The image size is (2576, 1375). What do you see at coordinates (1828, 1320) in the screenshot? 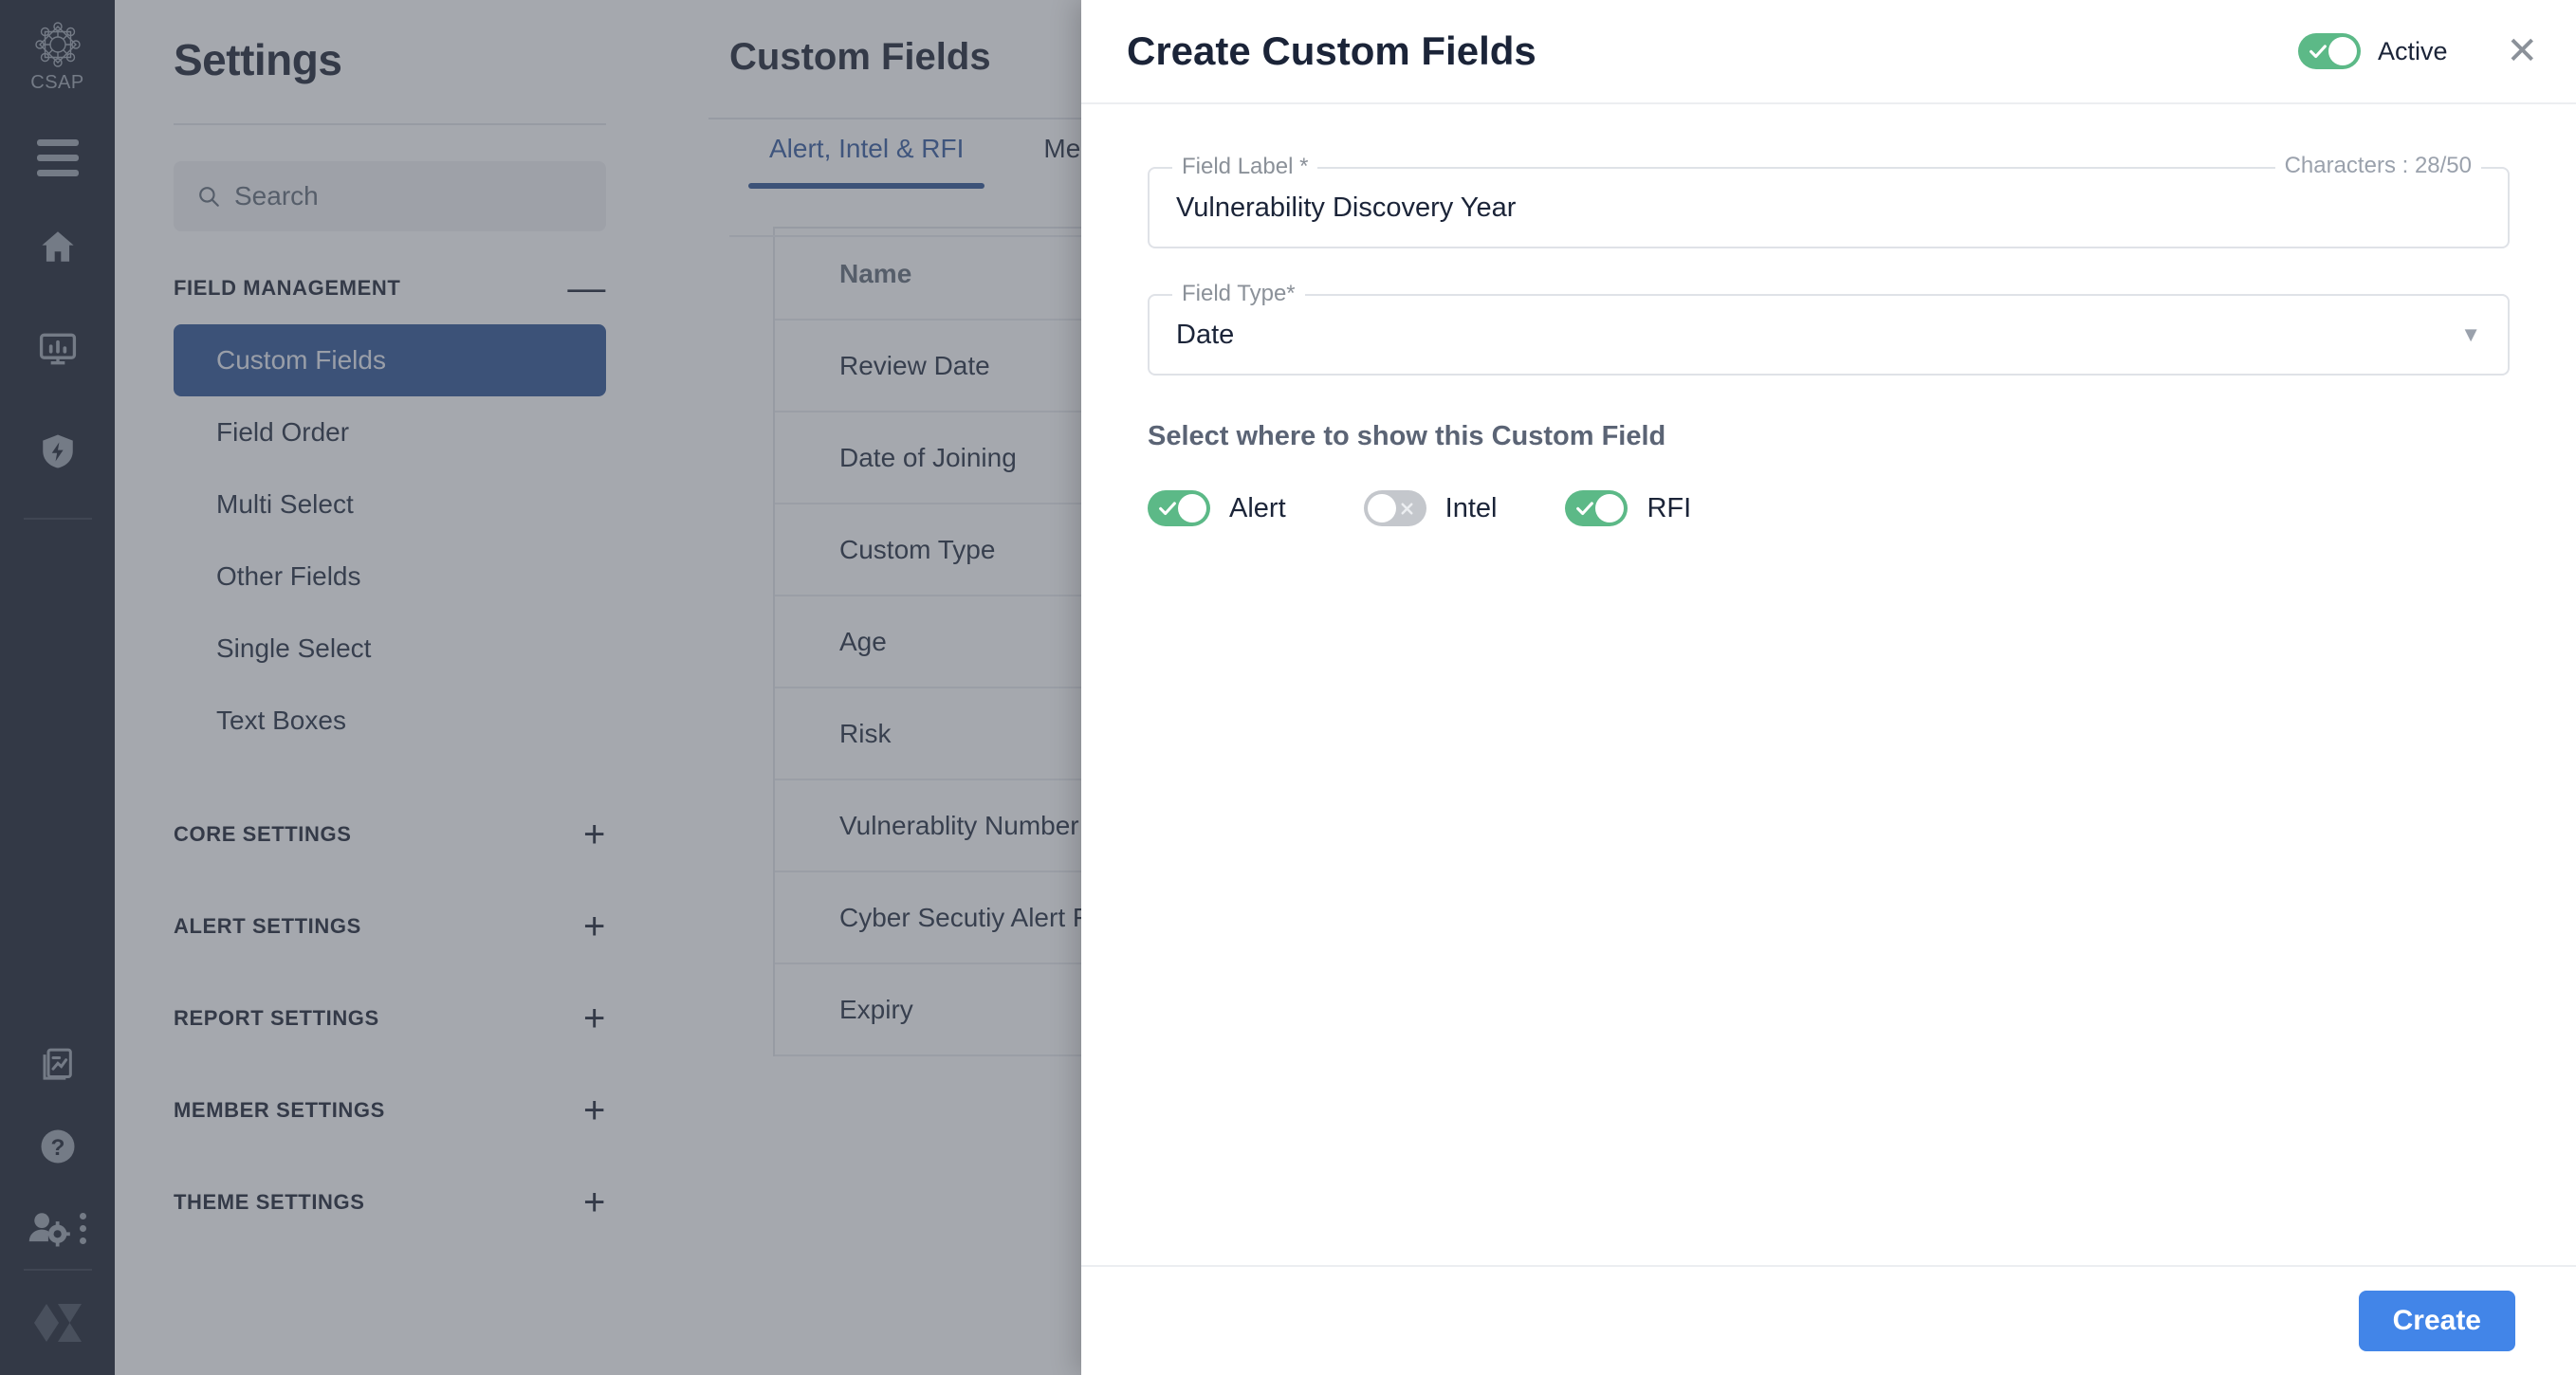
I see `modal-footer: Create` at bounding box center [1828, 1320].